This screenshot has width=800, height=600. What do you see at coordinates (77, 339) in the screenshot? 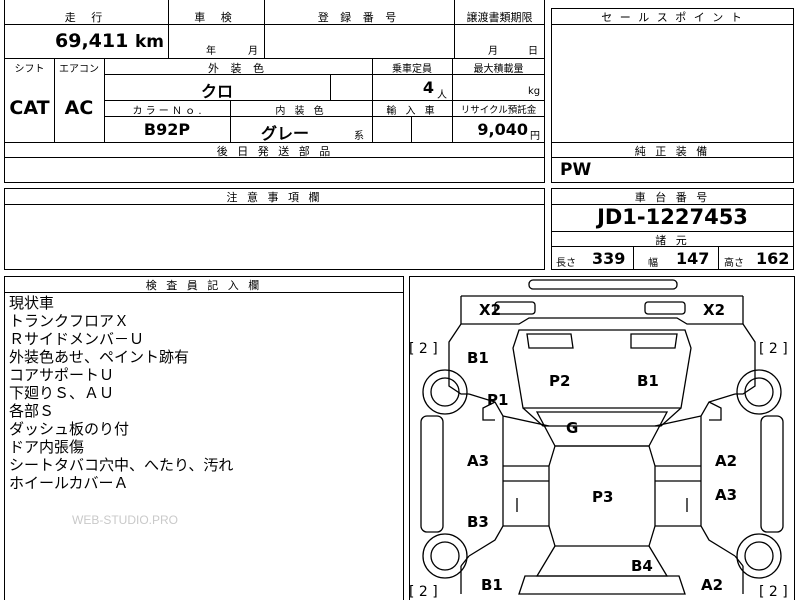
I see `inspector-note: Ｒサイドメンバ－Ｕ` at bounding box center [77, 339].